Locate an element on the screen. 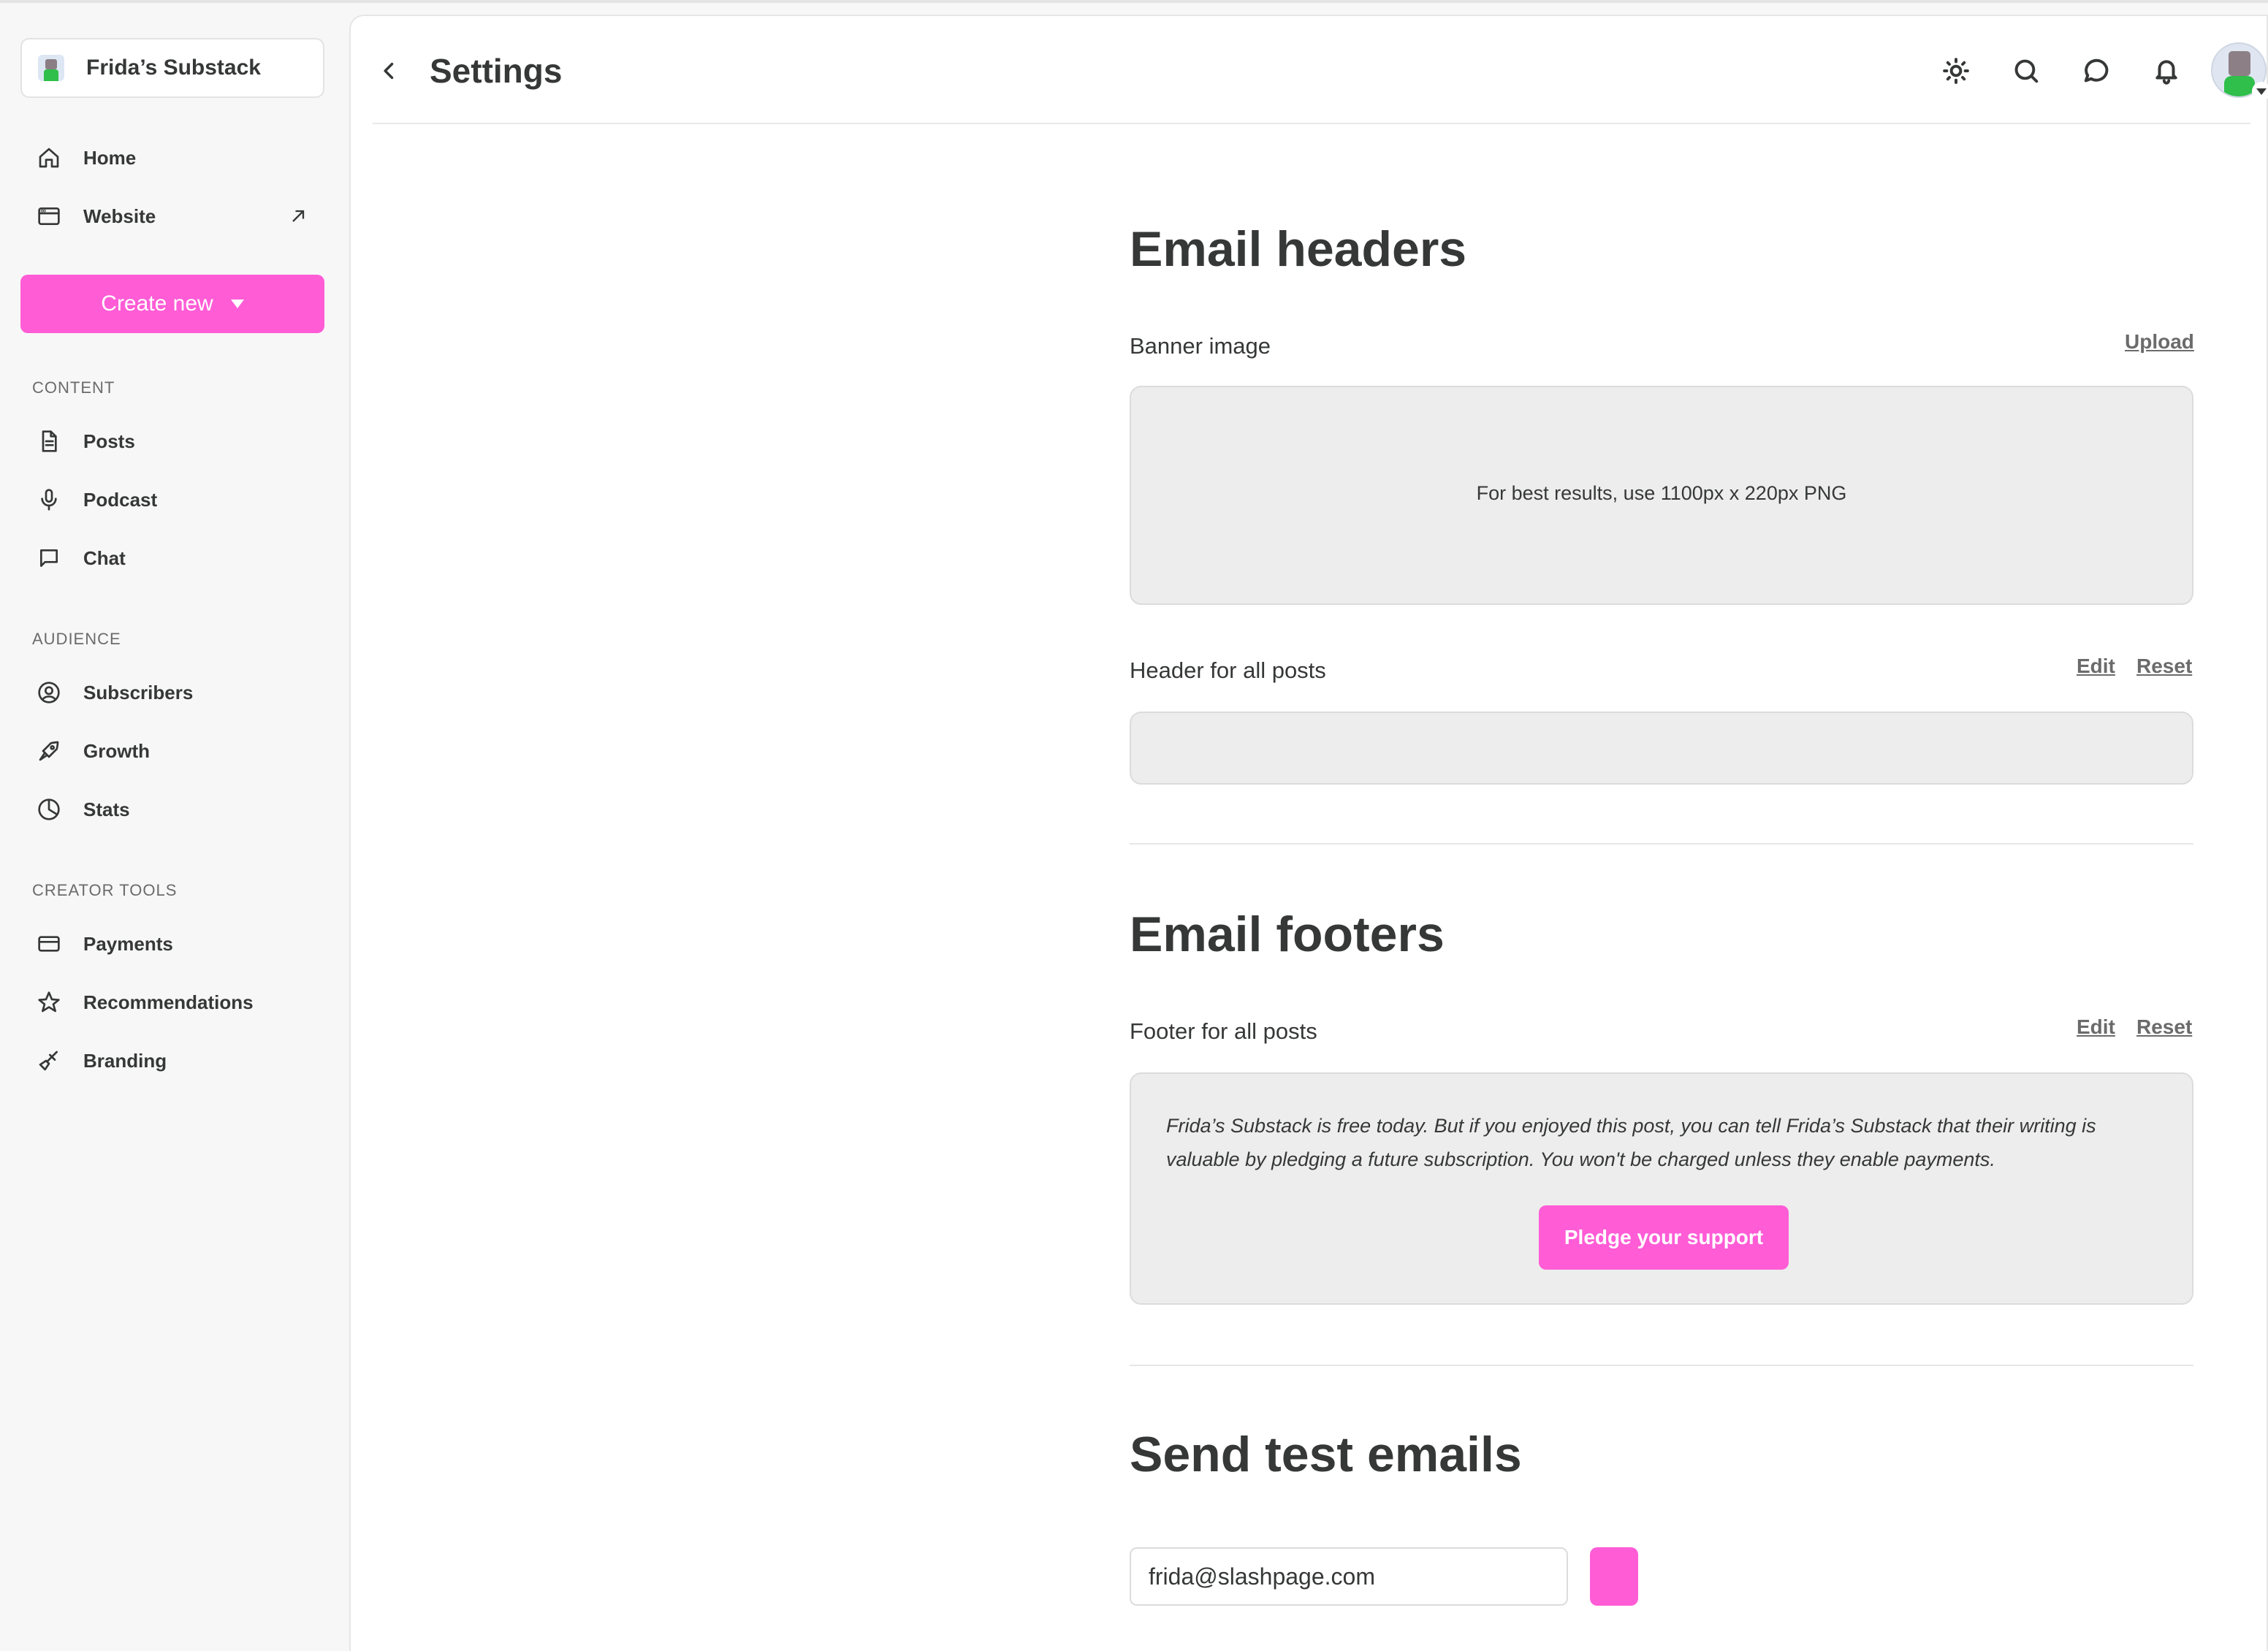  test-email-input is located at coordinates (1349, 1576).